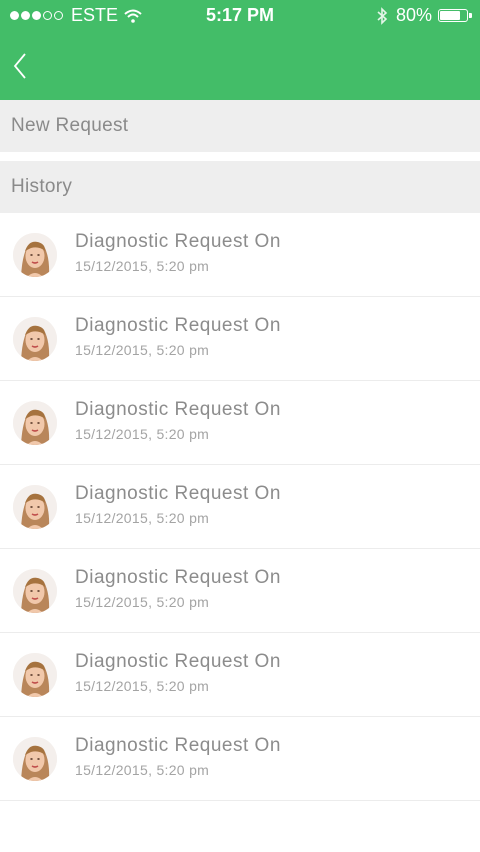 Image resolution: width=480 pixels, height=852 pixels. What do you see at coordinates (240, 187) in the screenshot?
I see `history-header: History` at bounding box center [240, 187].